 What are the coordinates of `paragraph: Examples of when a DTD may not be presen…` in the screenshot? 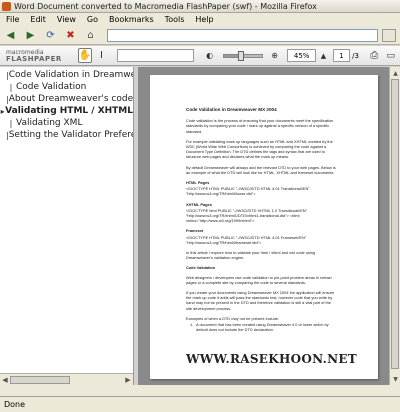 It's located at (232, 318).